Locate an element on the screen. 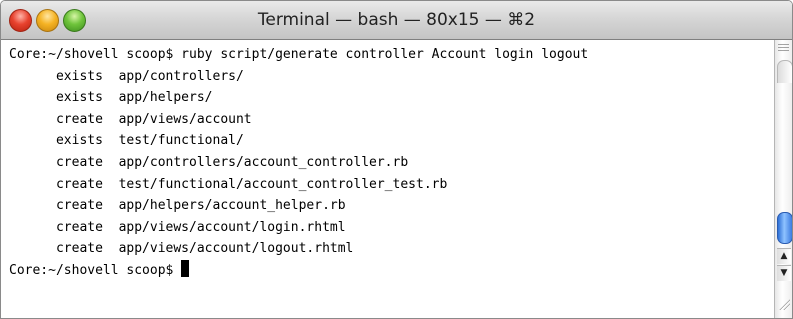  terminal-line: exists test/functional/ is located at coordinates (126, 141).